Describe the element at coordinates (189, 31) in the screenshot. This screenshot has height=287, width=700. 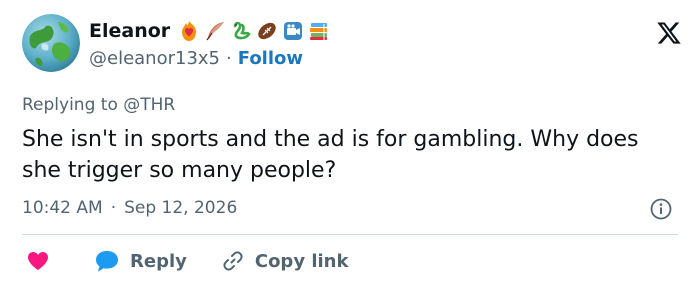
I see `heart-on-fire-icon` at that location.